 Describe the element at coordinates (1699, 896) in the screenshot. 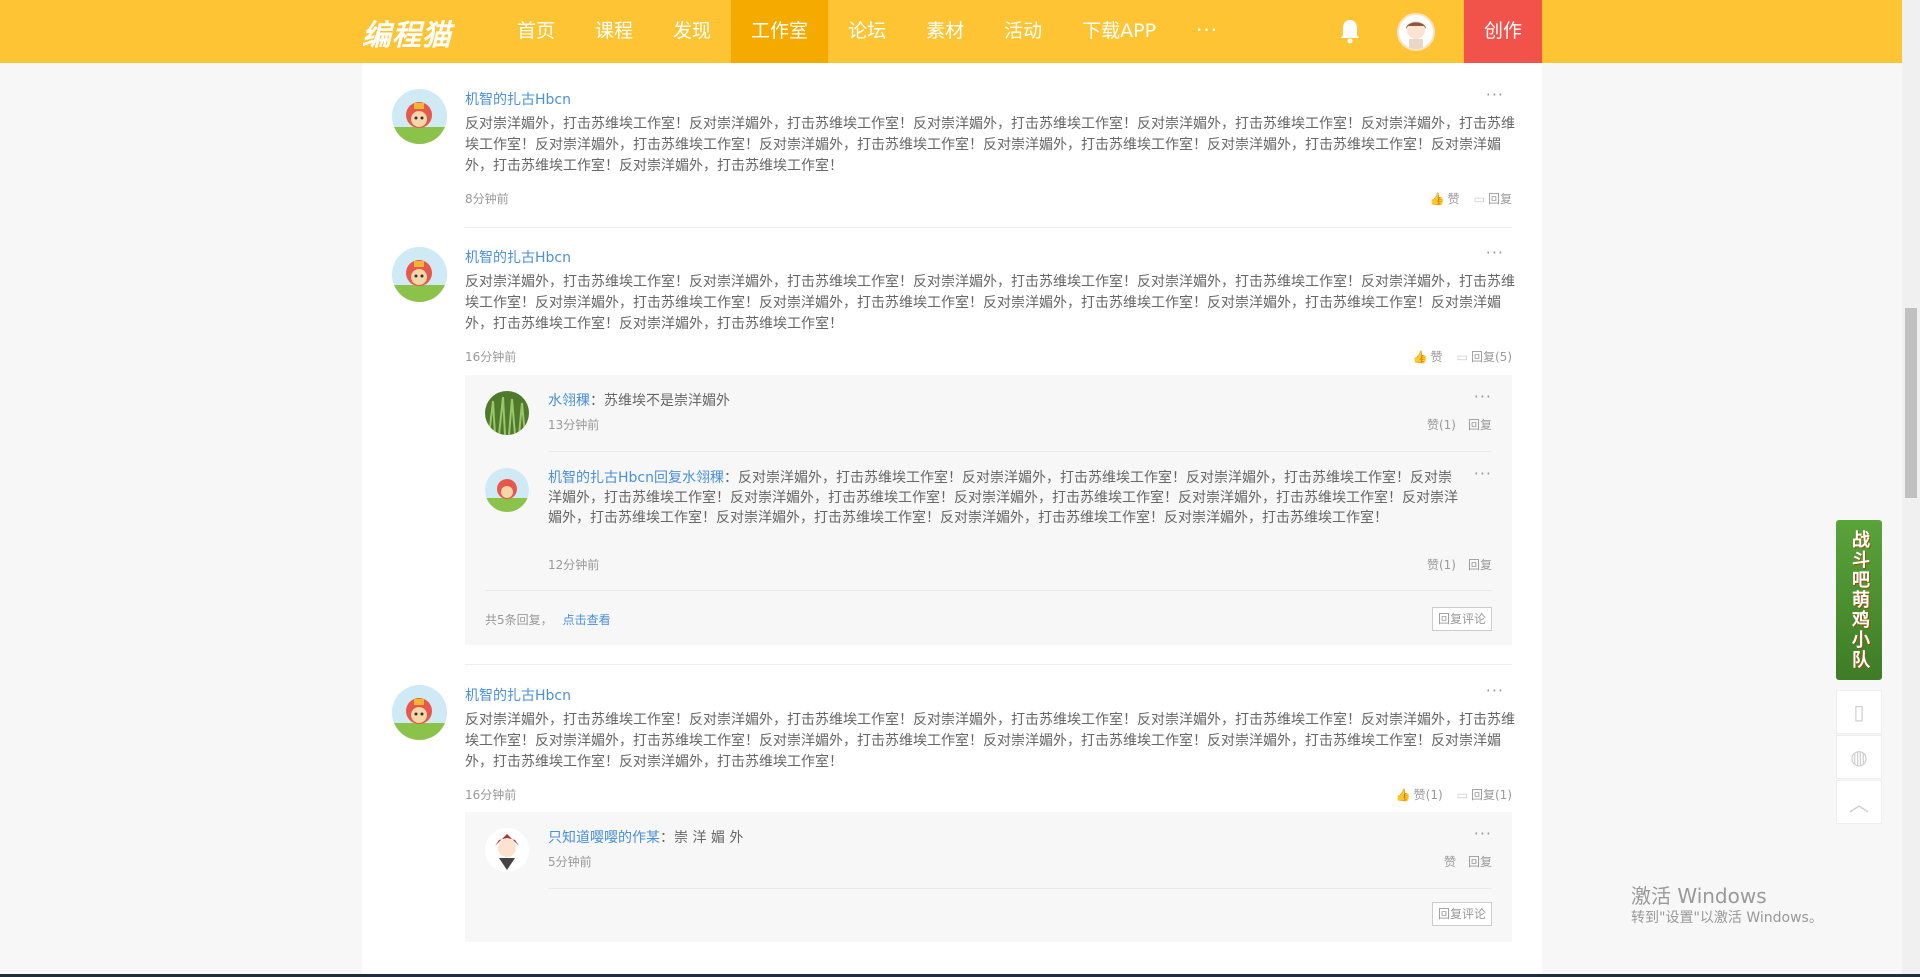

I see `windows-activation-title: 激活 Windows` at that location.